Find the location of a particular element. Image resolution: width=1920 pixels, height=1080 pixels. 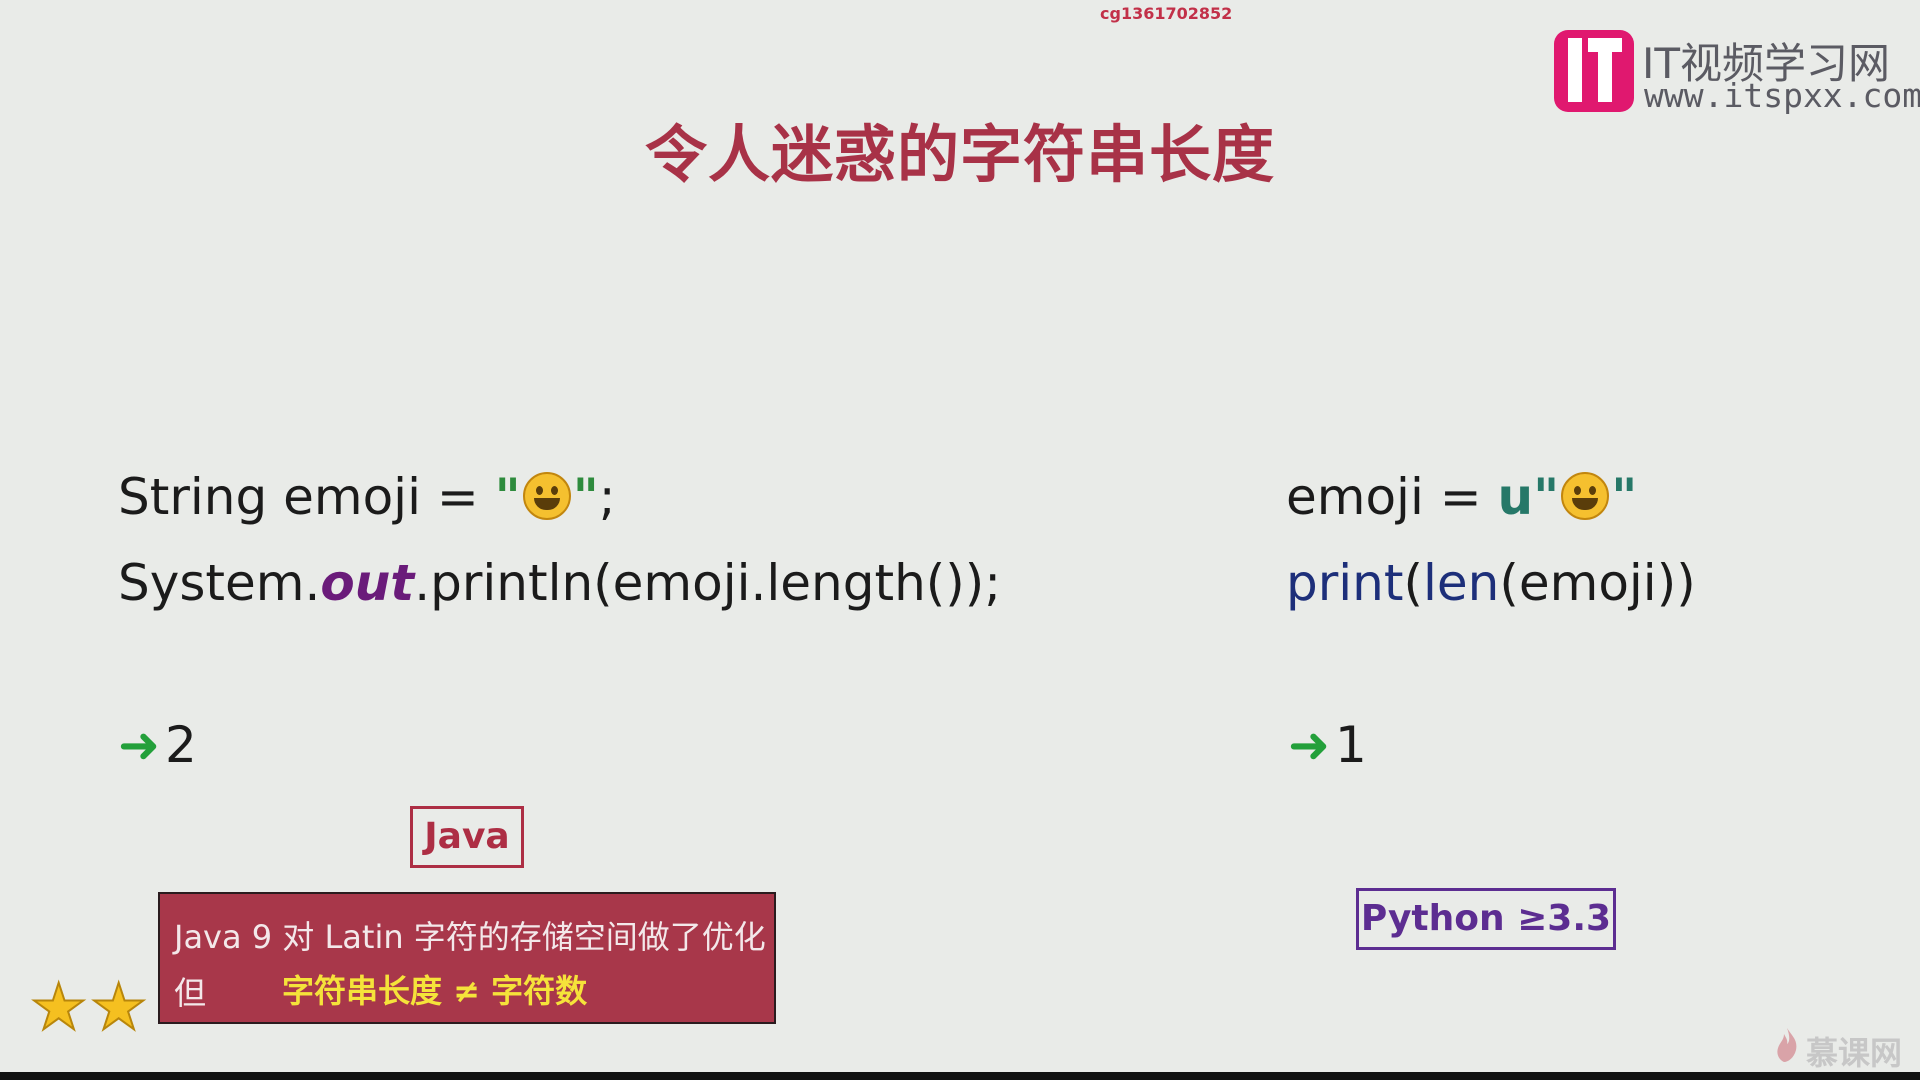

java-code-line-1: String emoji = " "; is located at coordinates (367, 497).